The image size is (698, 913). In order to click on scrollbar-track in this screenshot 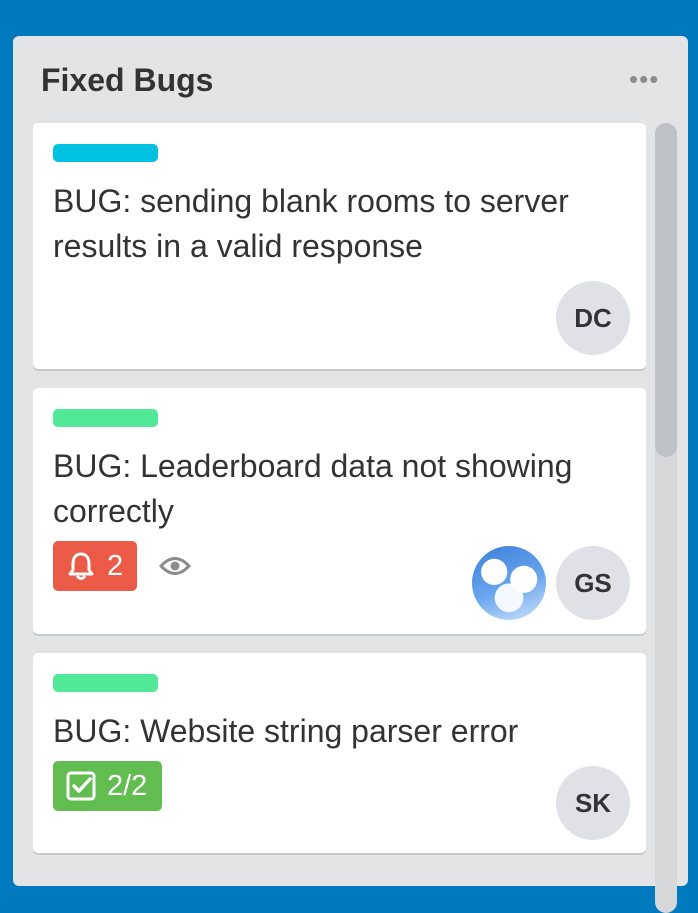, I will do `click(666, 518)`.